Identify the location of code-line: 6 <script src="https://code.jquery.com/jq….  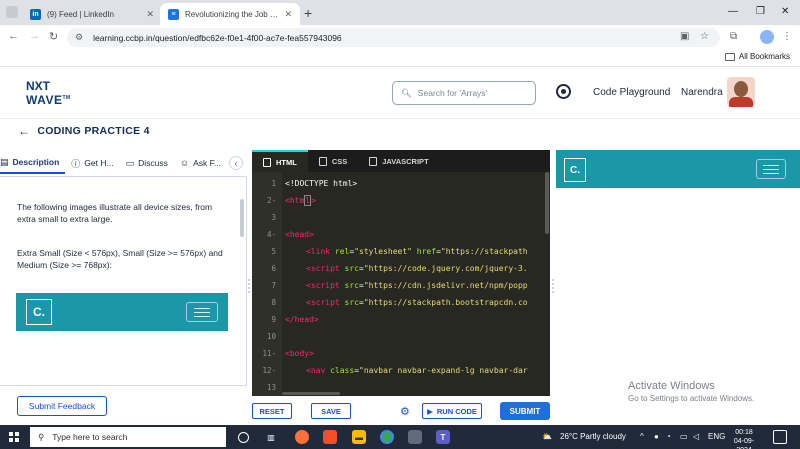
(401, 268).